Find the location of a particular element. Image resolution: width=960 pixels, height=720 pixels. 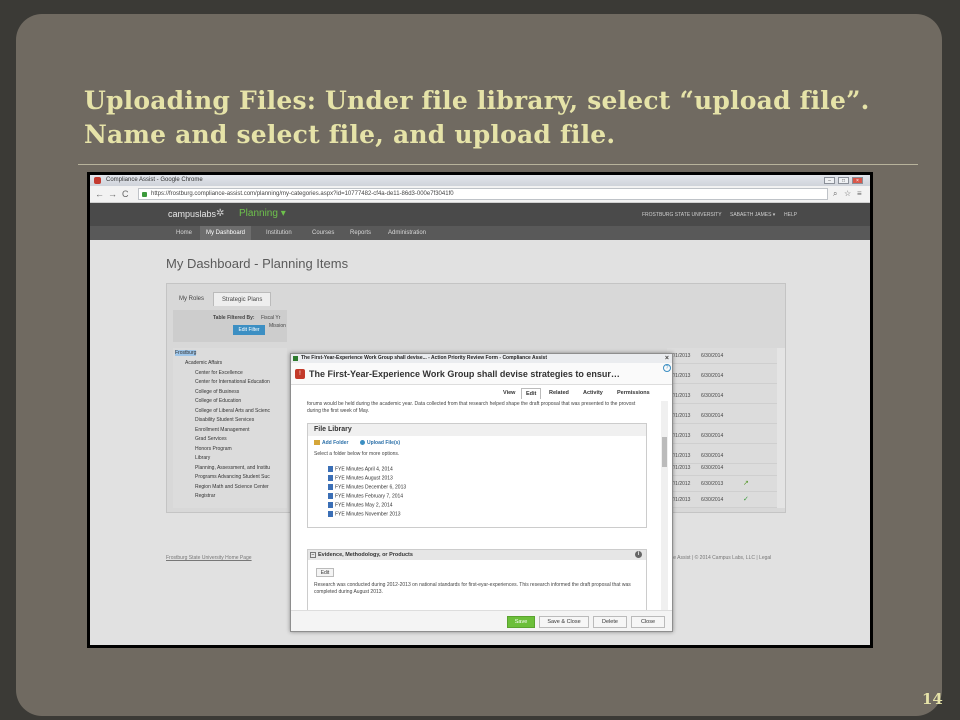

tab-activity: Activity is located at coordinates (593, 393).